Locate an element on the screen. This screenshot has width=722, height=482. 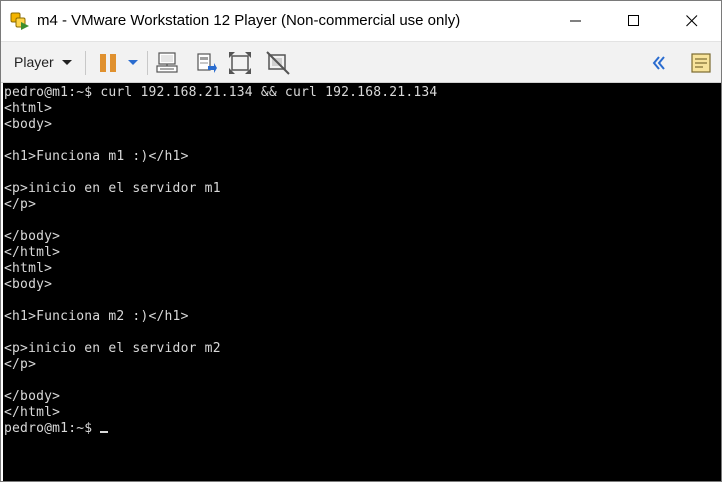
unity-button is located at coordinates (278, 63).